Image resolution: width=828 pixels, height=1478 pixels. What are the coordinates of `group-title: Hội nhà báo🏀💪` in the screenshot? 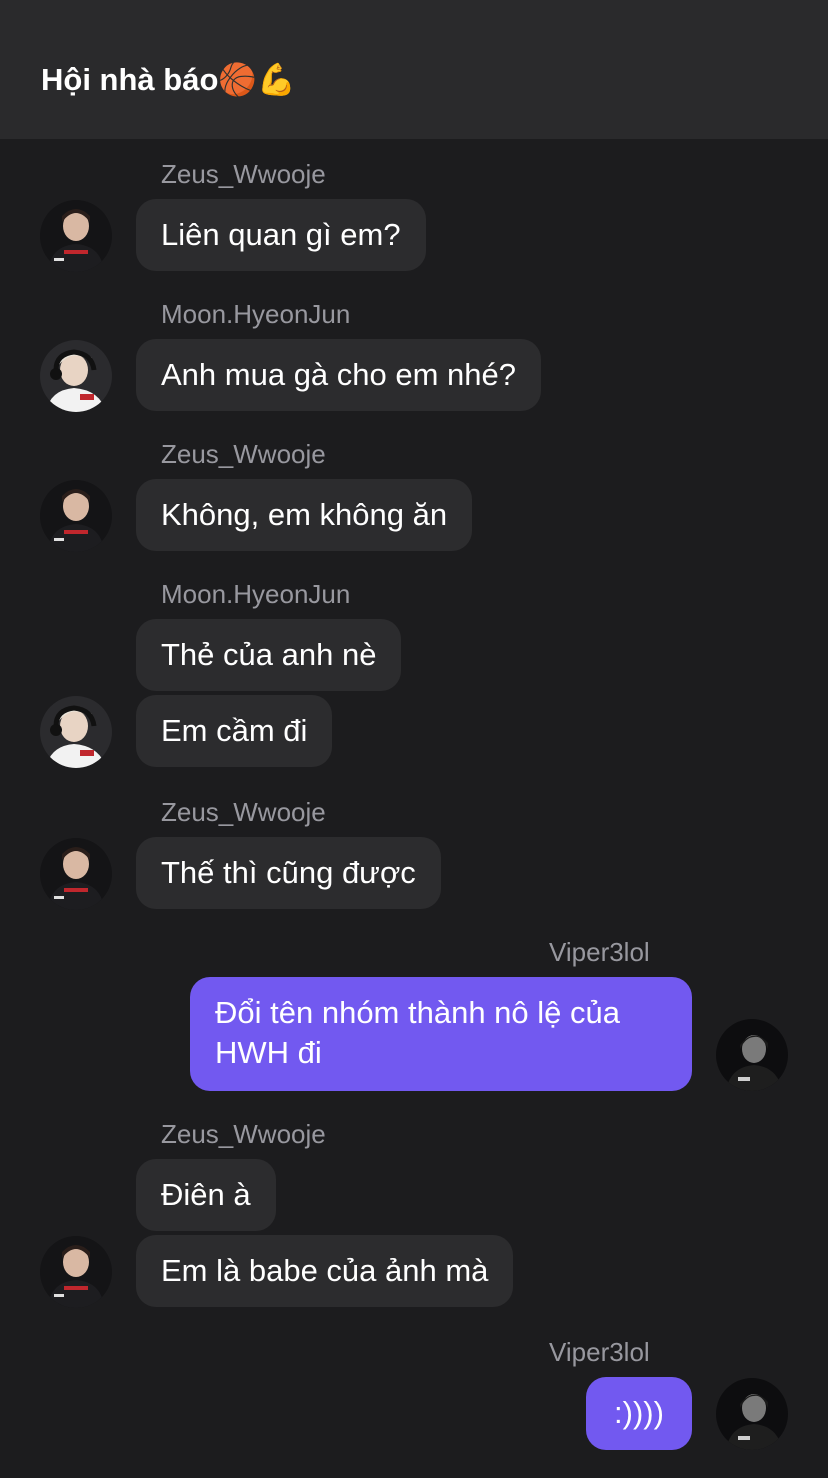 It's located at (168, 80).